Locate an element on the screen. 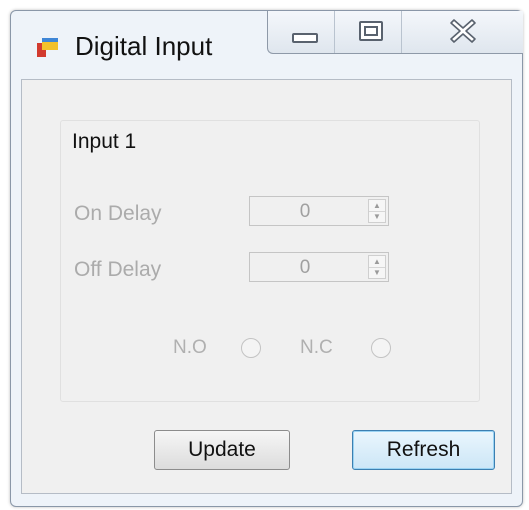 This screenshot has width=529, height=510. off-delay-label: Off Delay is located at coordinates (118, 269).